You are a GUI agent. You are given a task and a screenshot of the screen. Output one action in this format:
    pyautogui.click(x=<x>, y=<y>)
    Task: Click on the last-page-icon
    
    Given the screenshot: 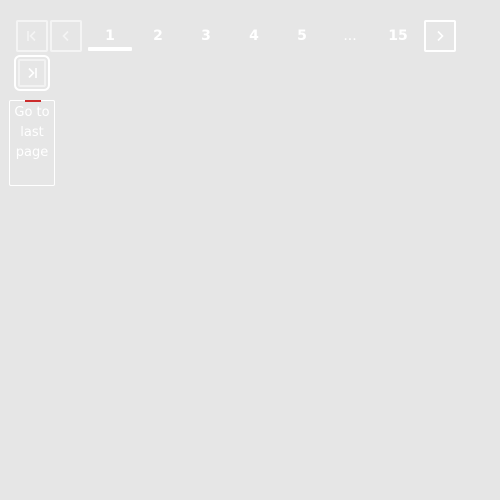 What is the action you would take?
    pyautogui.click(x=32, y=73)
    